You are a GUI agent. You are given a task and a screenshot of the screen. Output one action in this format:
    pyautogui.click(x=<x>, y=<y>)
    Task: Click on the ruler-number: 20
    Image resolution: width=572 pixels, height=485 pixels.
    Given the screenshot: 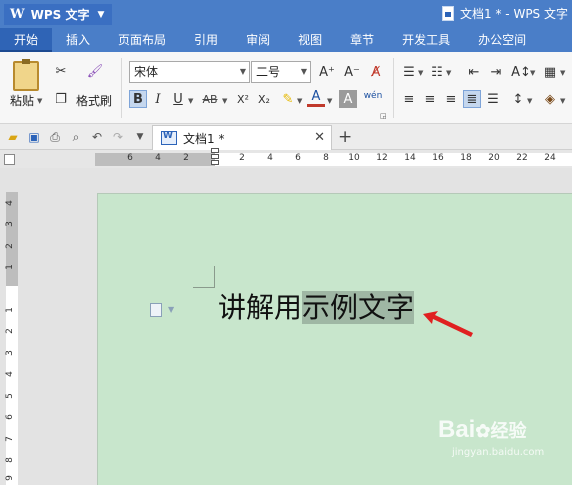 What is the action you would take?
    pyautogui.click(x=494, y=158)
    